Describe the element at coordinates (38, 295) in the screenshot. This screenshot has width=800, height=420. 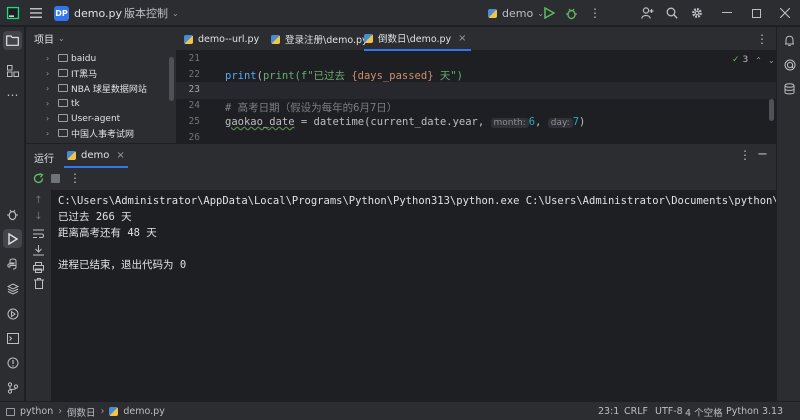
I see `run-side-toolbar: ↑ ↓` at that location.